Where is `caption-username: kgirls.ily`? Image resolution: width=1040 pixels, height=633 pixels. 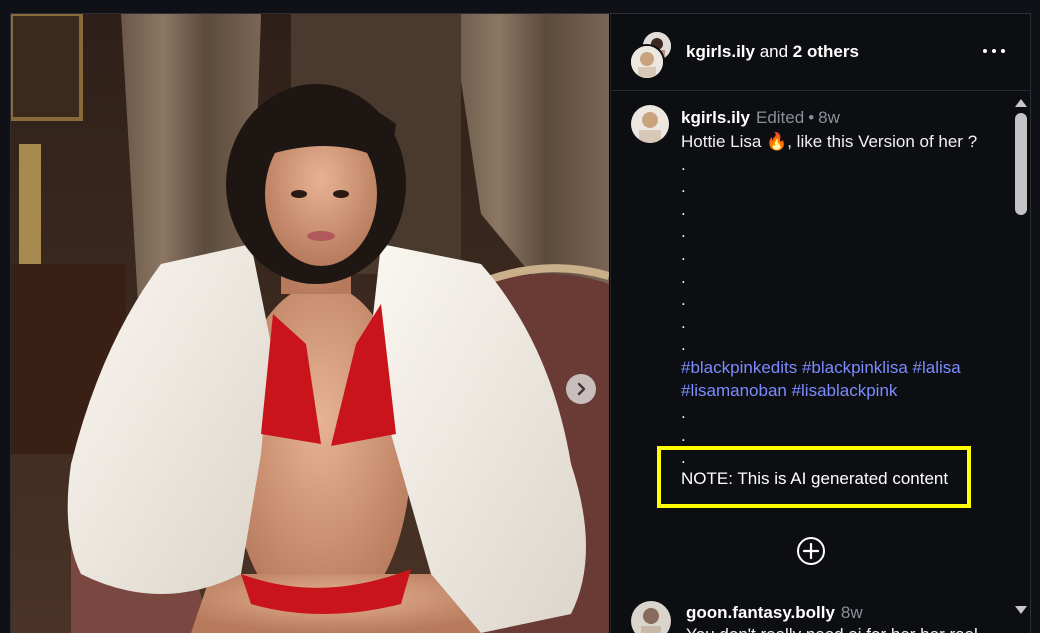 caption-username: kgirls.ily is located at coordinates (715, 117).